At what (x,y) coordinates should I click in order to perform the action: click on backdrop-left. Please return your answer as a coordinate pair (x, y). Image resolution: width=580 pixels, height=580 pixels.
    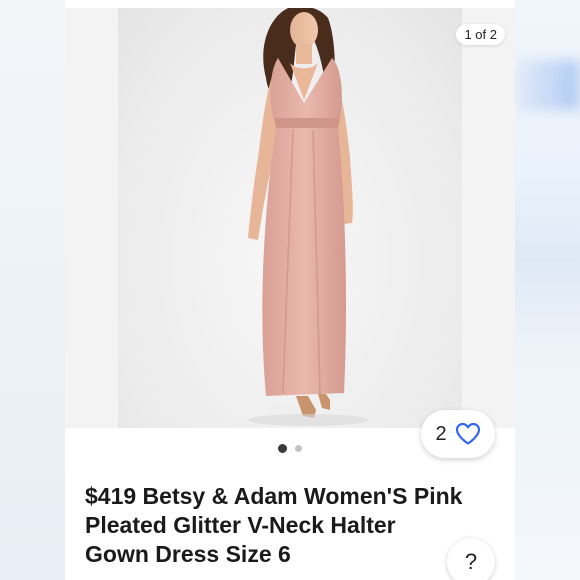
    Looking at the image, I should click on (32, 290).